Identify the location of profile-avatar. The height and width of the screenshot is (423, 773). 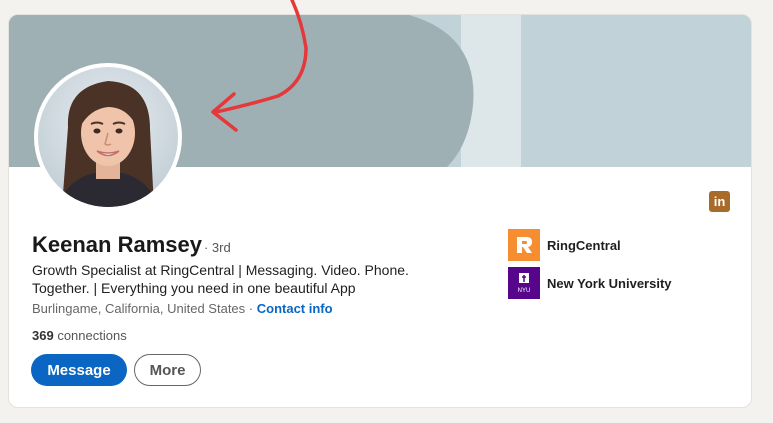
(108, 137).